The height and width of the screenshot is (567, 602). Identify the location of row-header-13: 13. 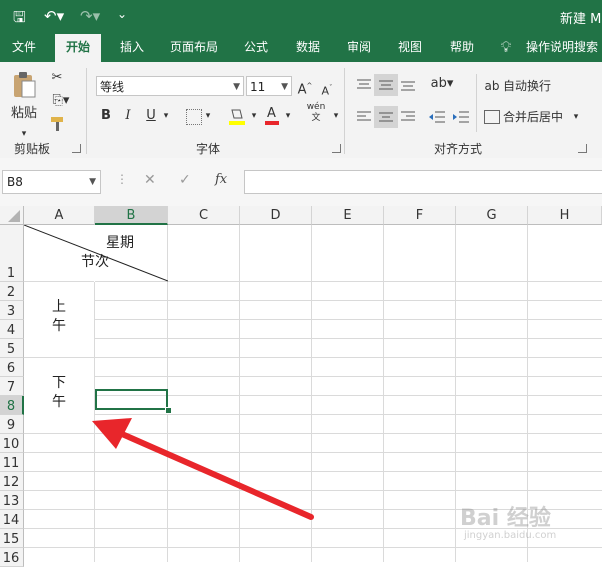
(12, 500).